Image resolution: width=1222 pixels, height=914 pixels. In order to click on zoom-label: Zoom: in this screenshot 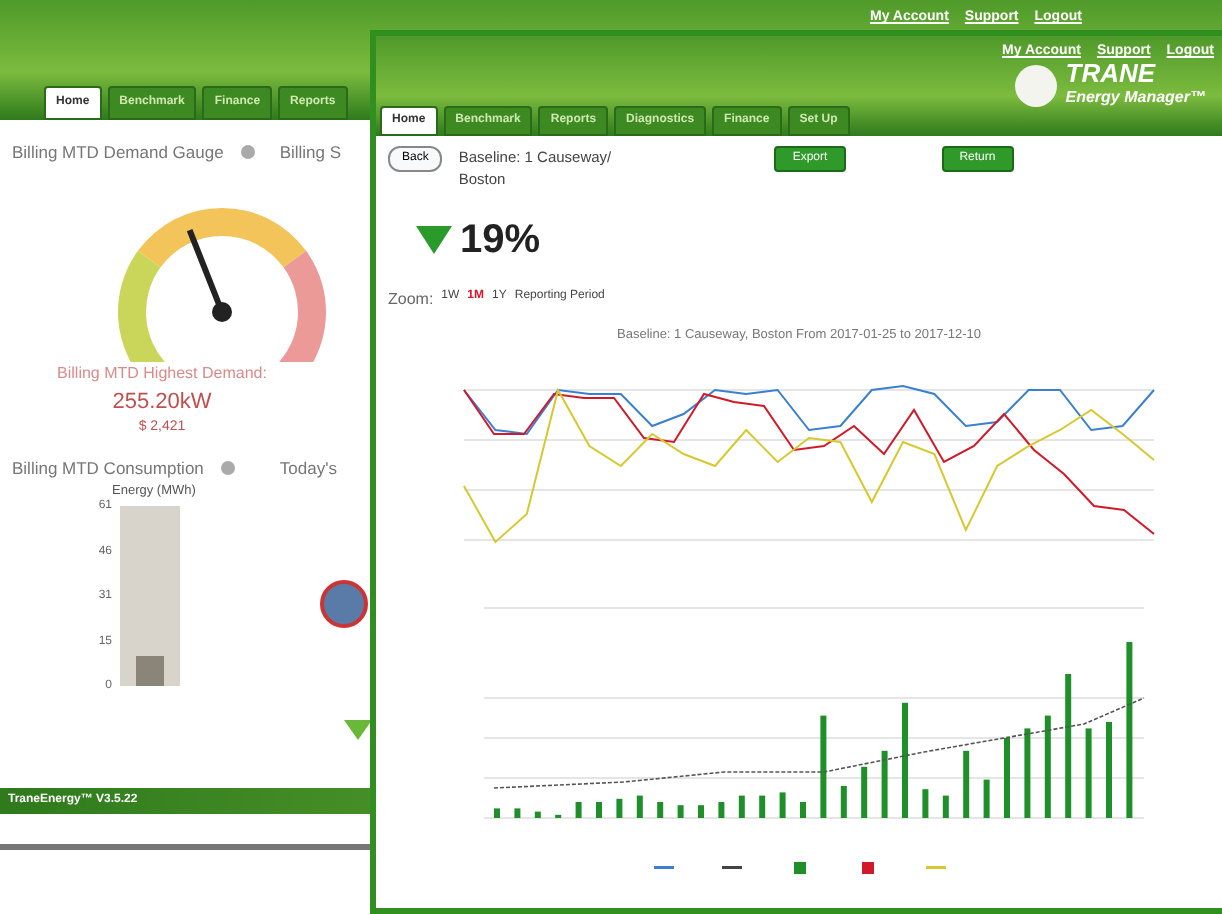, I will do `click(411, 299)`.